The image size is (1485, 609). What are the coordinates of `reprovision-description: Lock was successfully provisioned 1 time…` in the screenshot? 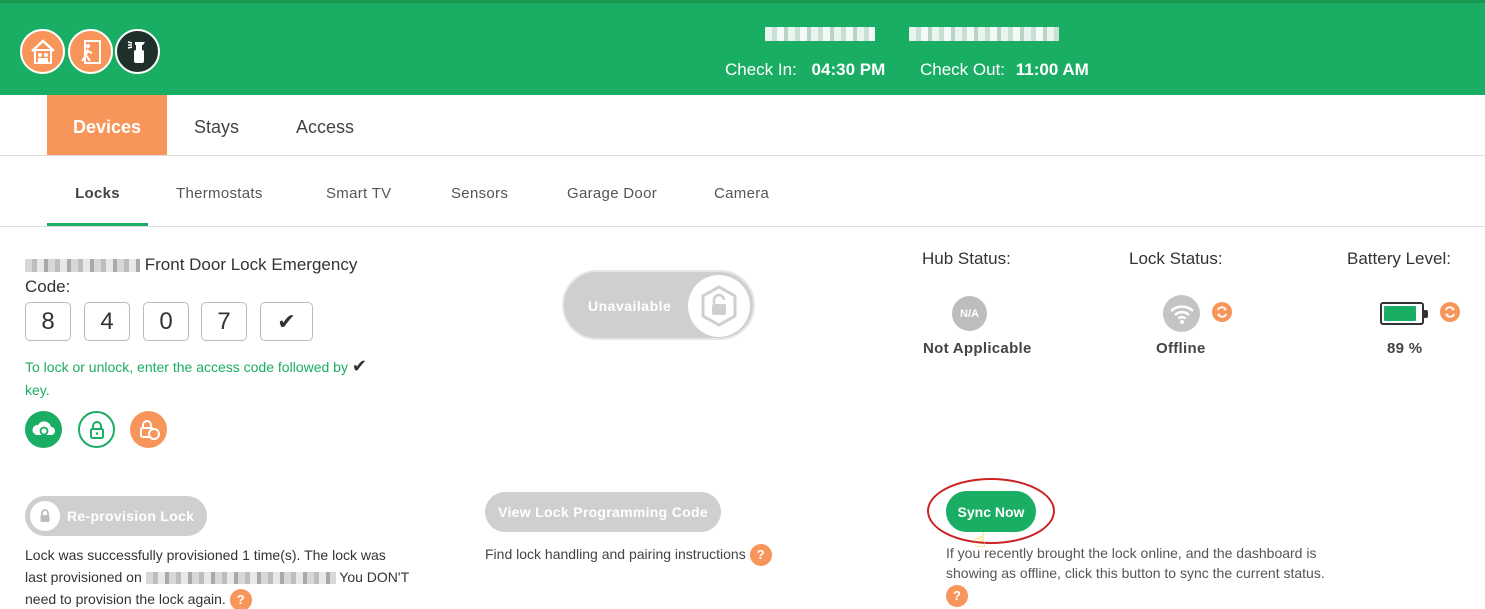 It's located at (245, 576).